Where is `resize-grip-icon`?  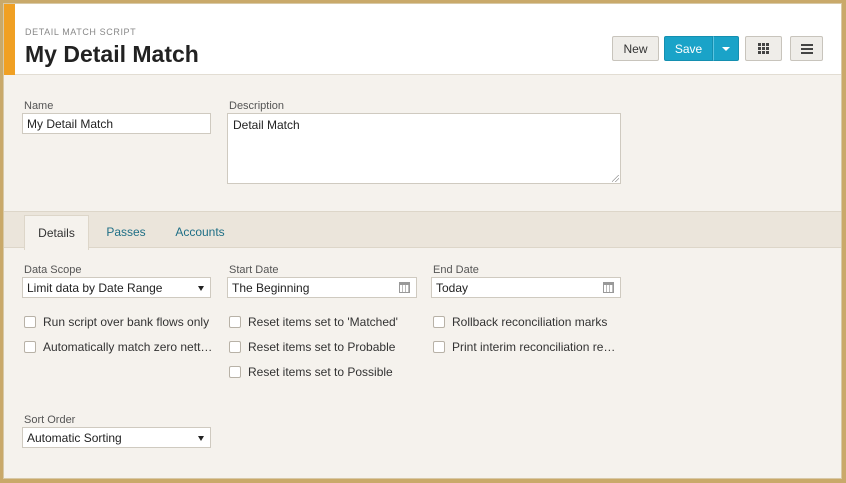 resize-grip-icon is located at coordinates (615, 178).